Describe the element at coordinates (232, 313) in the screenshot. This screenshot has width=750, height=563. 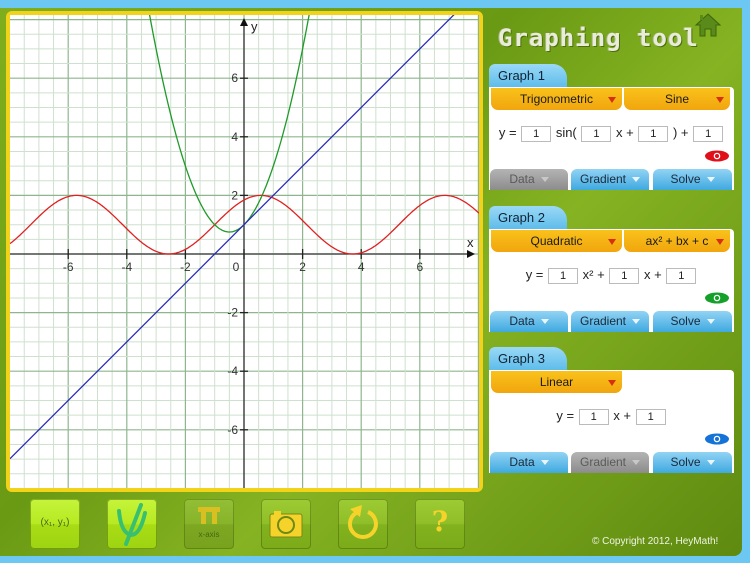
I see `y-tick-label: -2` at that location.